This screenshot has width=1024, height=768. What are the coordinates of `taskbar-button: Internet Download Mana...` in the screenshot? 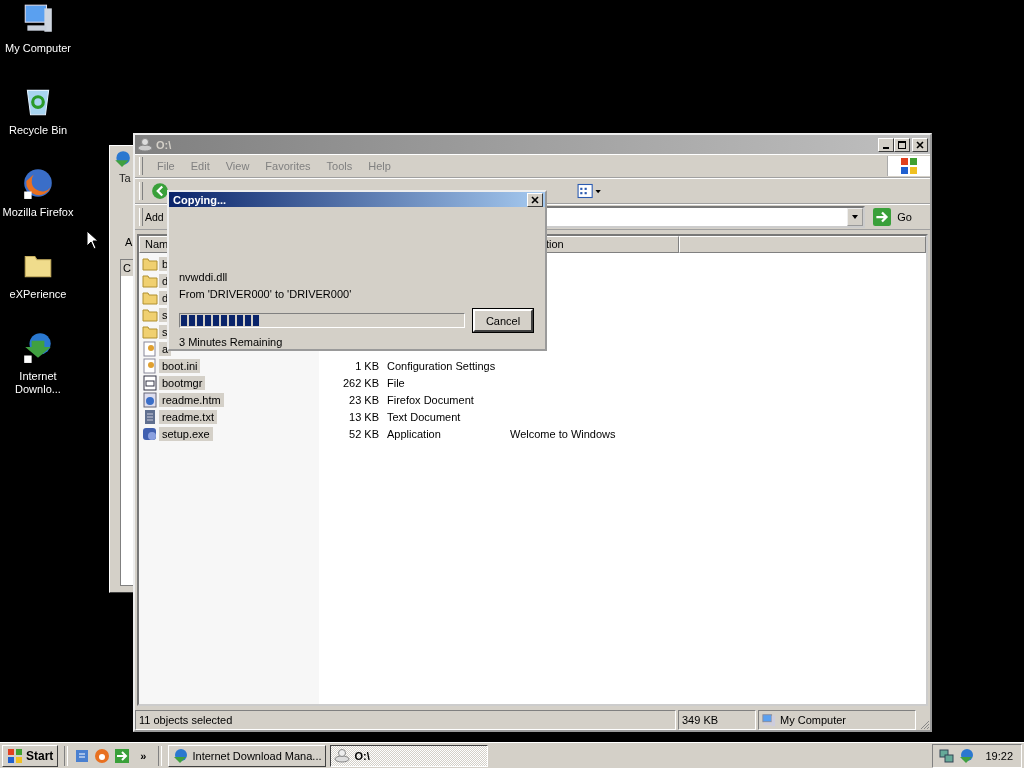 It's located at (247, 755).